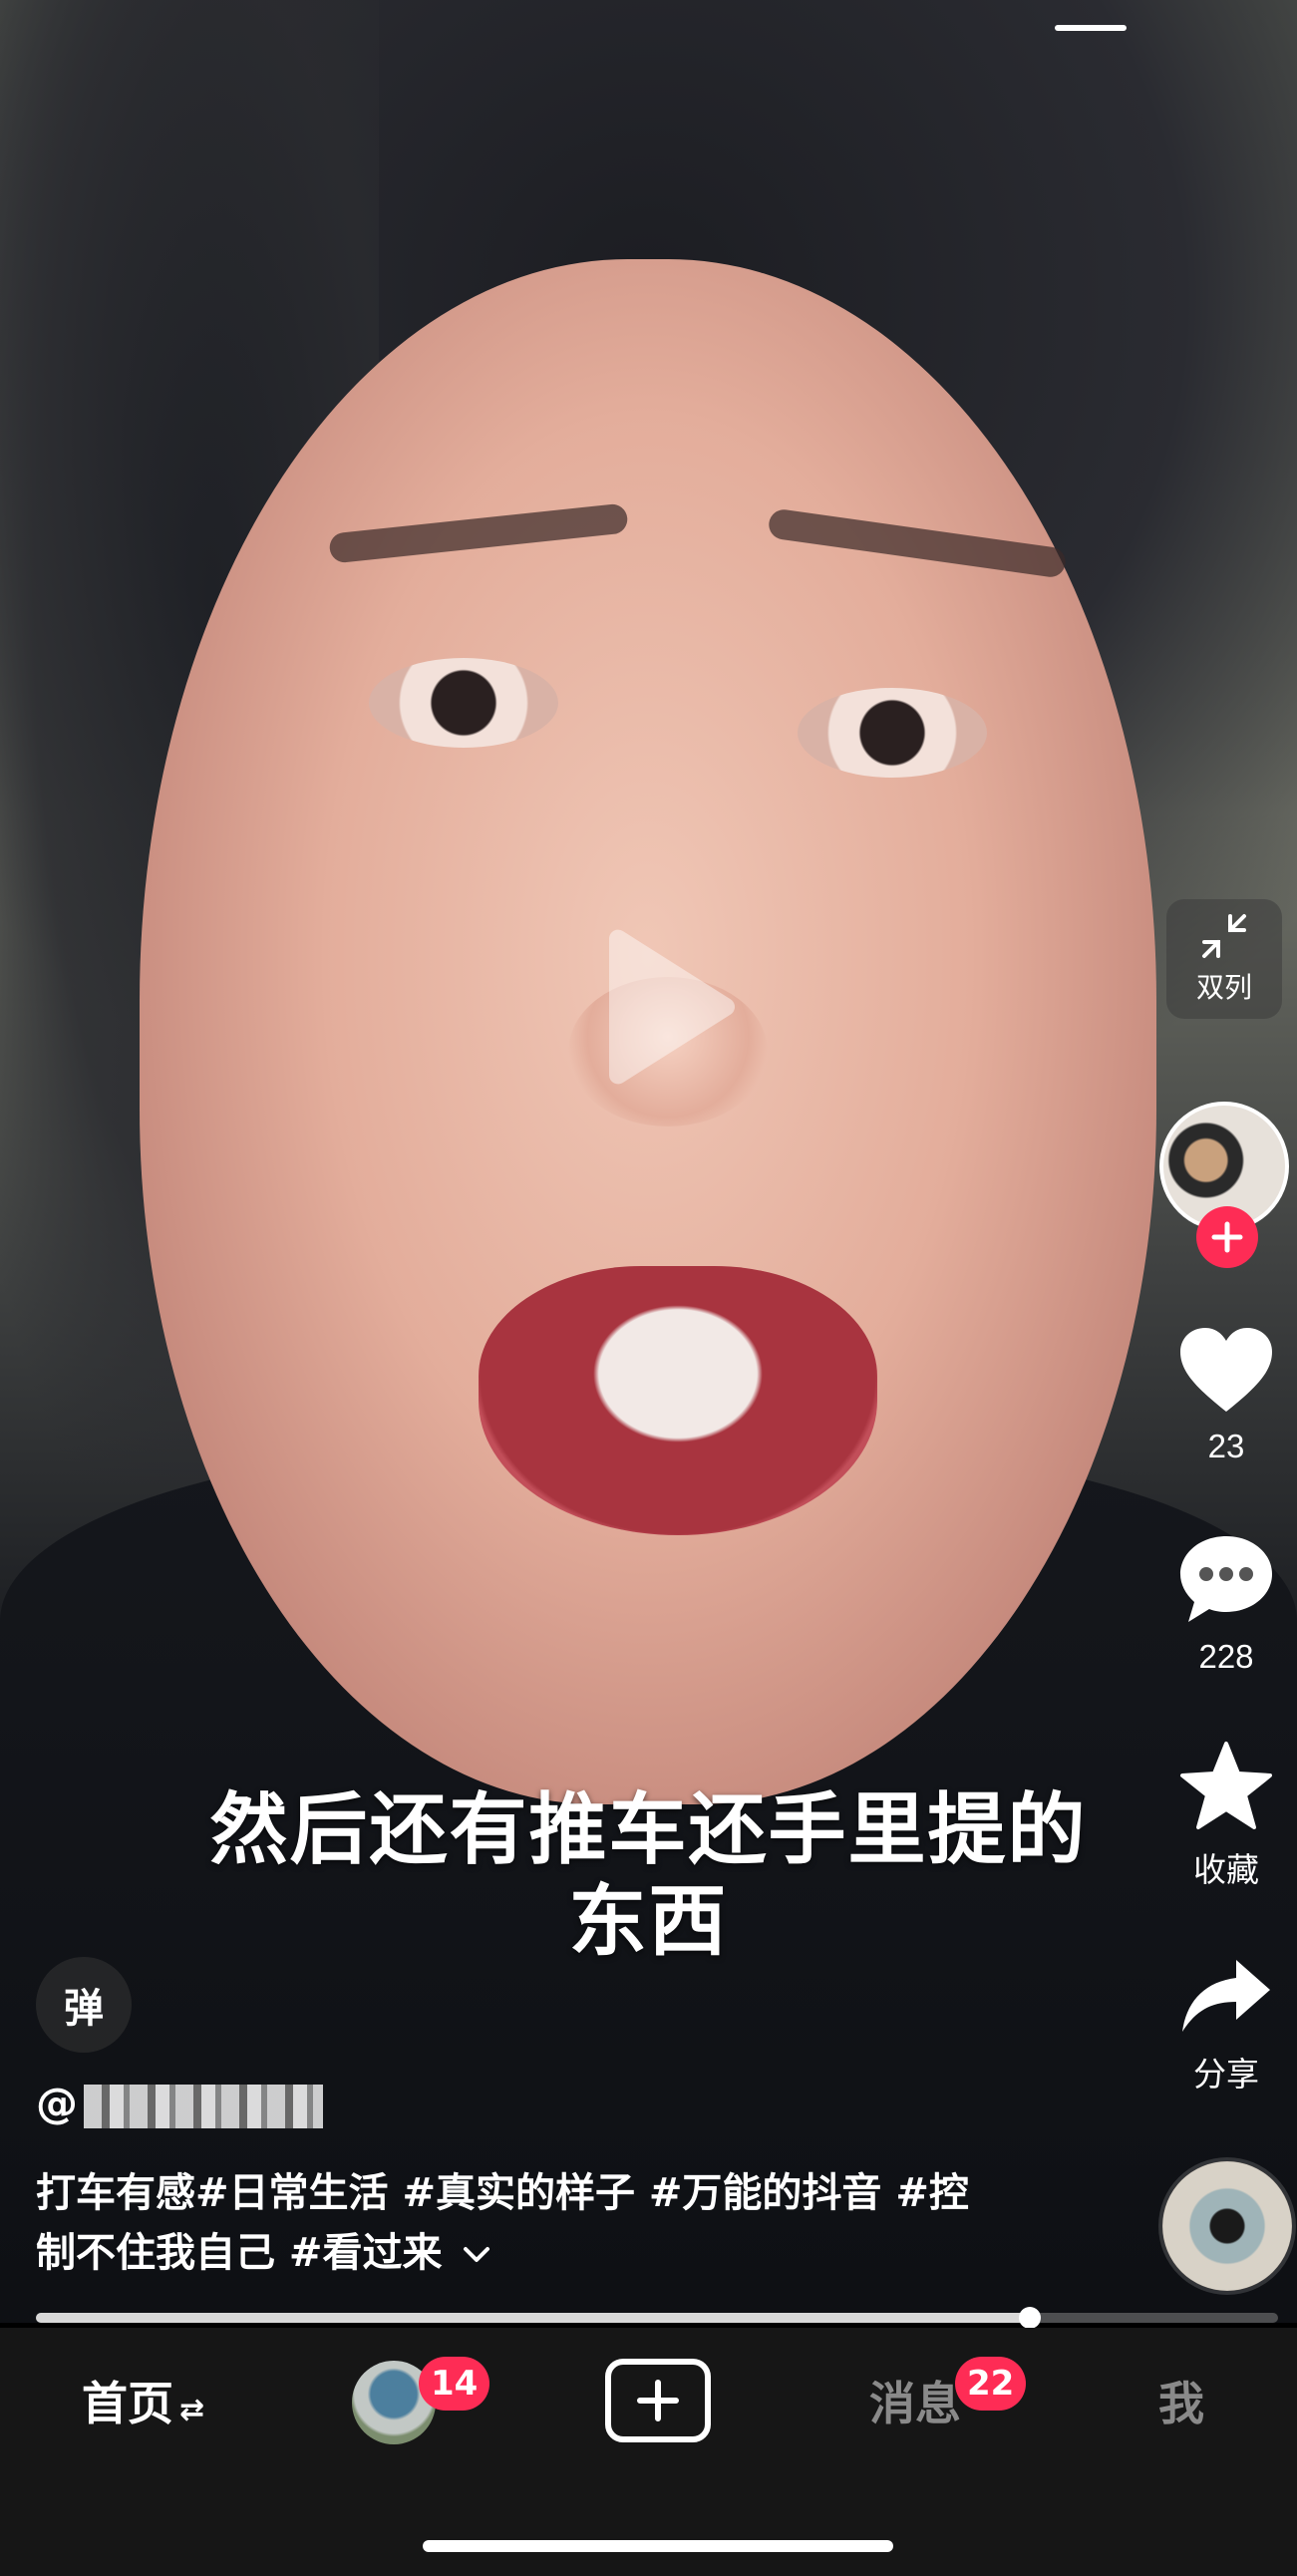  I want to click on nav-messages-label: 消息, so click(915, 2403).